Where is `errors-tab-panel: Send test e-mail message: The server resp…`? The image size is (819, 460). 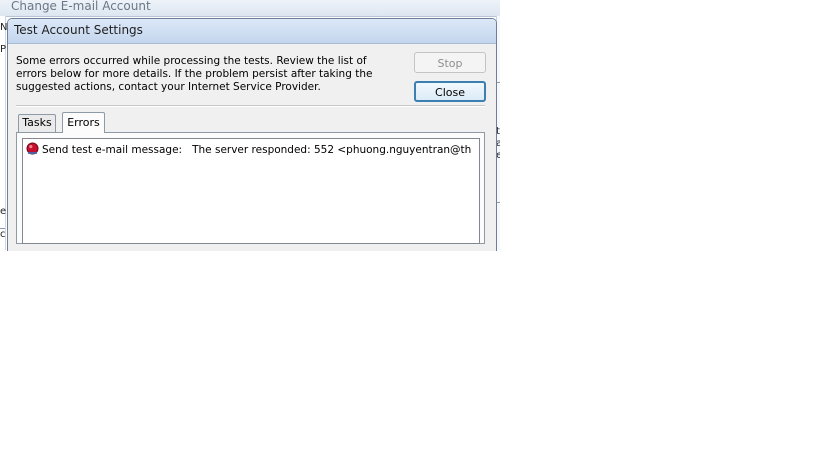 errors-tab-panel: Send test e-mail message: The server resp… is located at coordinates (250, 188).